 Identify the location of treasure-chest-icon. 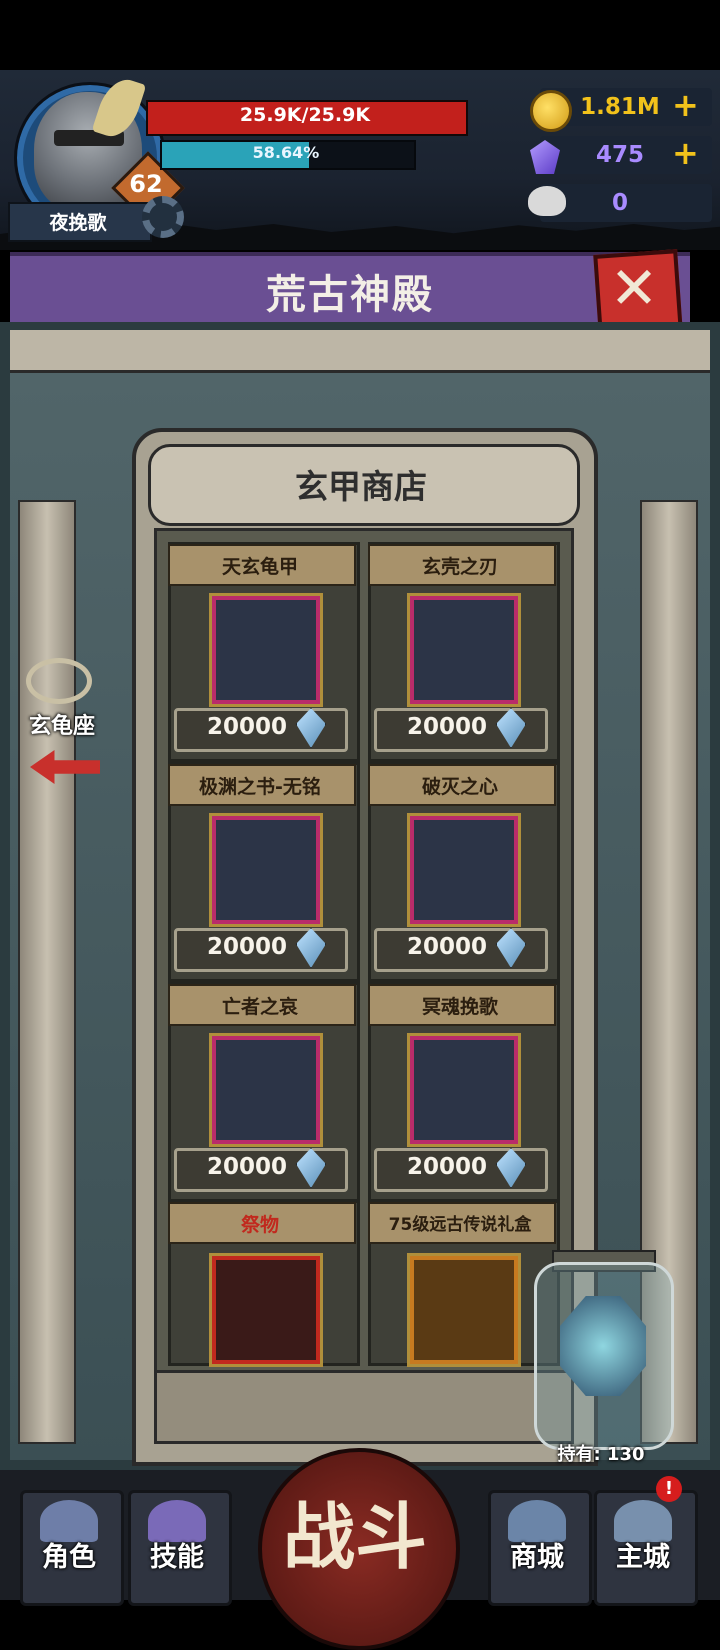
(464, 1310).